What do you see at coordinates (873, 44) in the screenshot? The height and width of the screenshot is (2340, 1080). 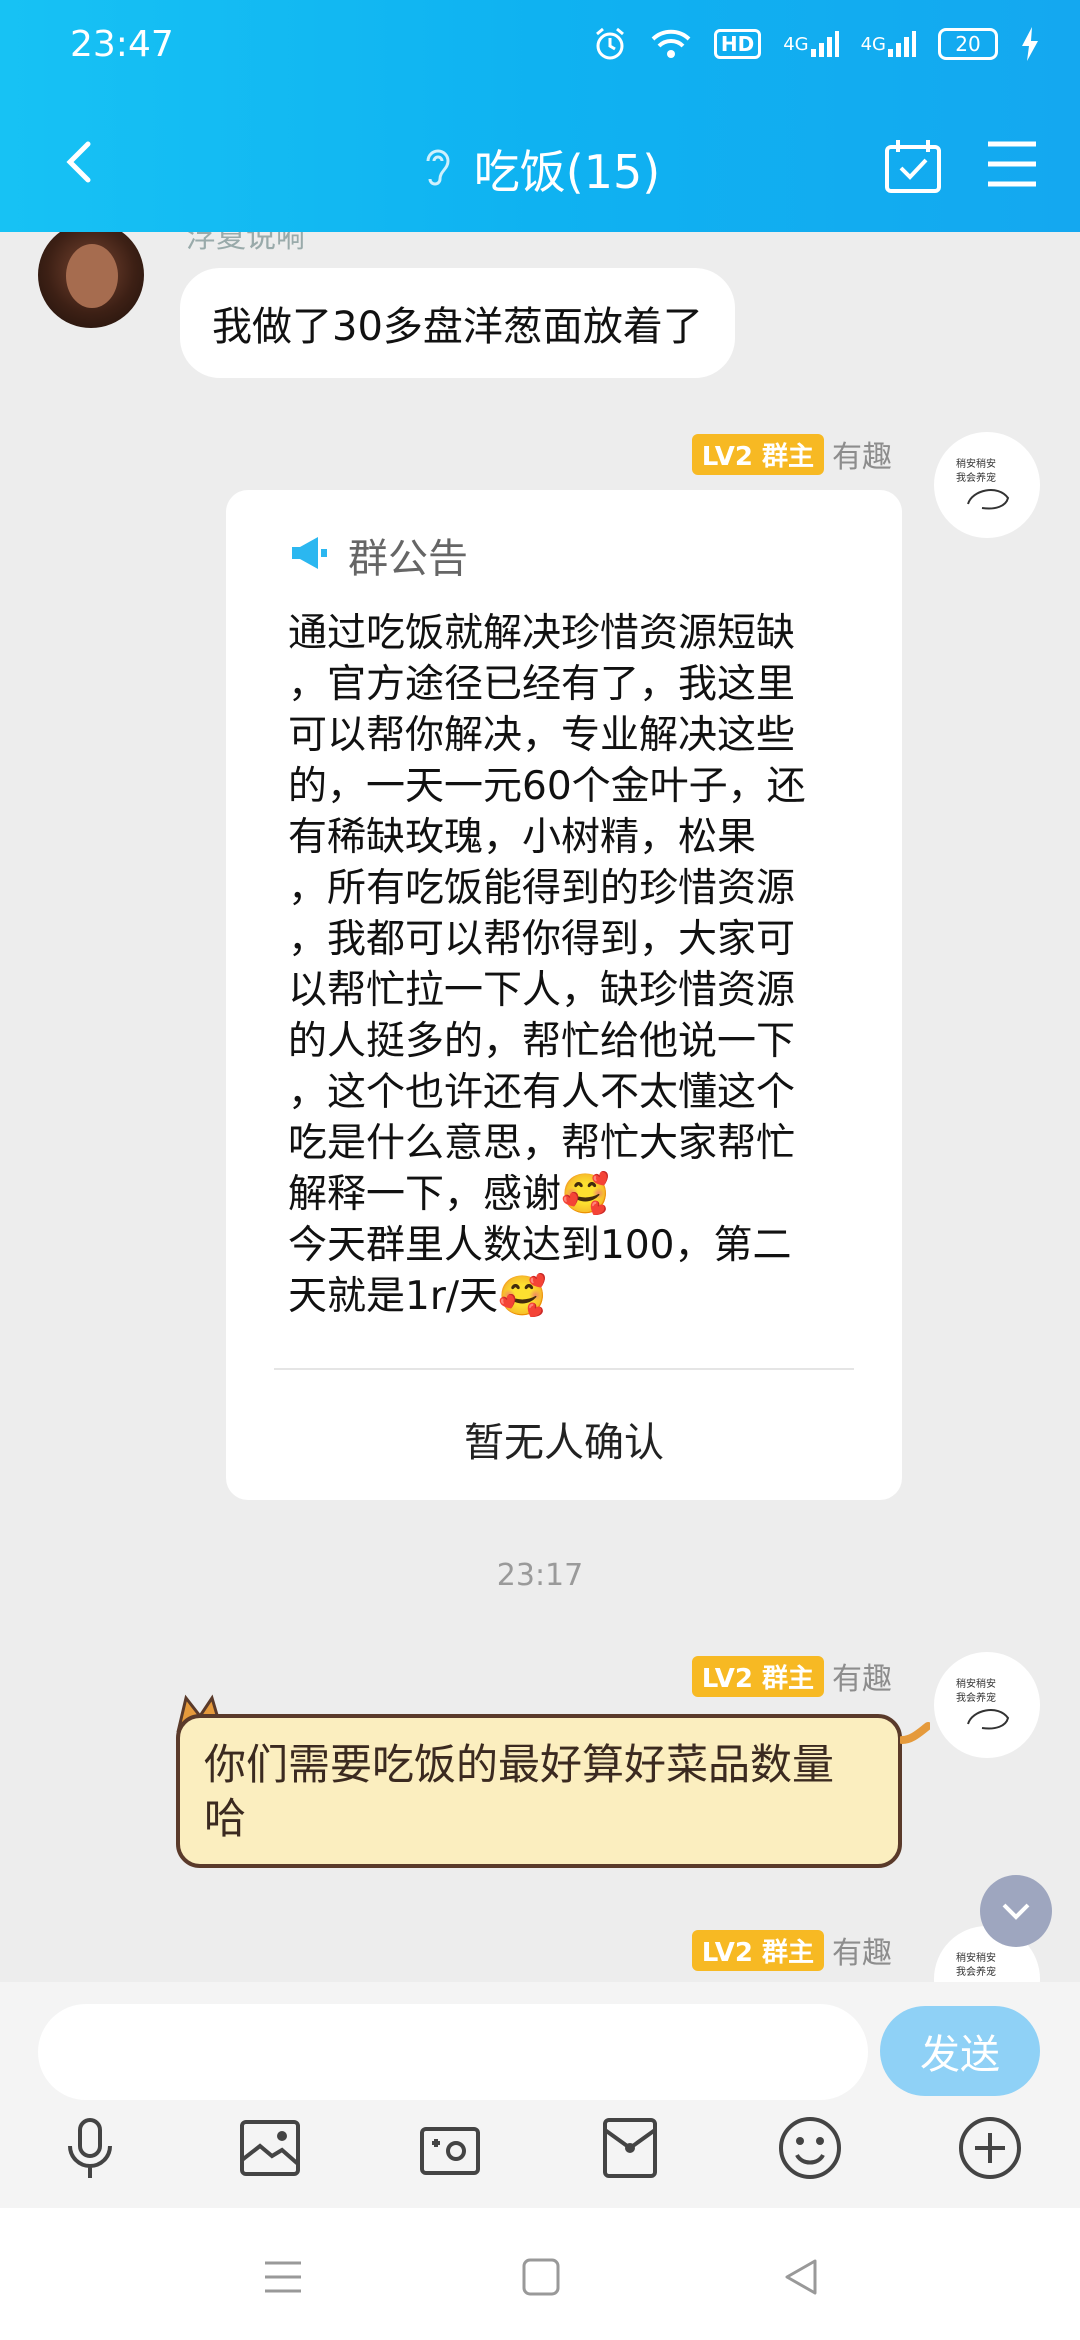 I see `network-label-2: 4G` at bounding box center [873, 44].